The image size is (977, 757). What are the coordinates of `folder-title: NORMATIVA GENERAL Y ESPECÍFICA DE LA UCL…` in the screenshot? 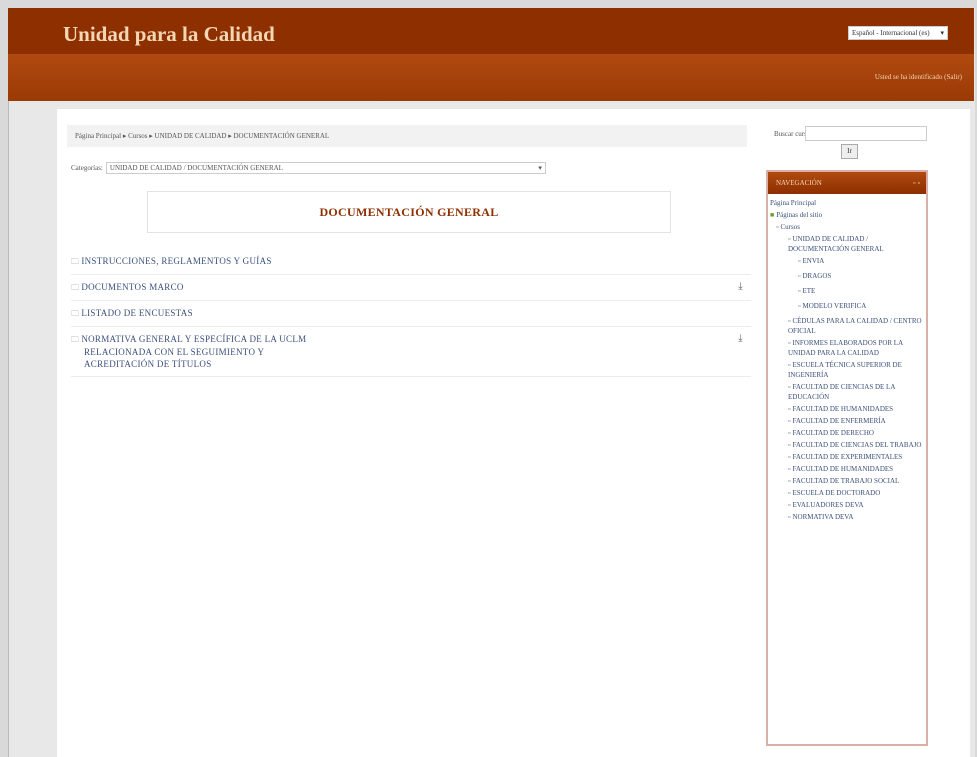 It's located at (193, 339).